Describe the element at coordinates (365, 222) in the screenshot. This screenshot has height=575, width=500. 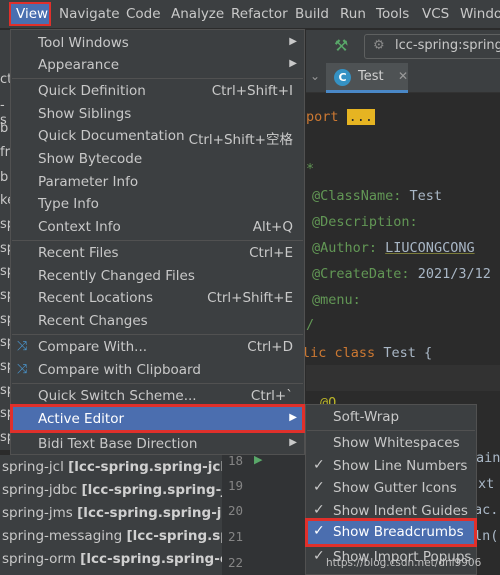
I see `doc-tag: @Description:` at that location.